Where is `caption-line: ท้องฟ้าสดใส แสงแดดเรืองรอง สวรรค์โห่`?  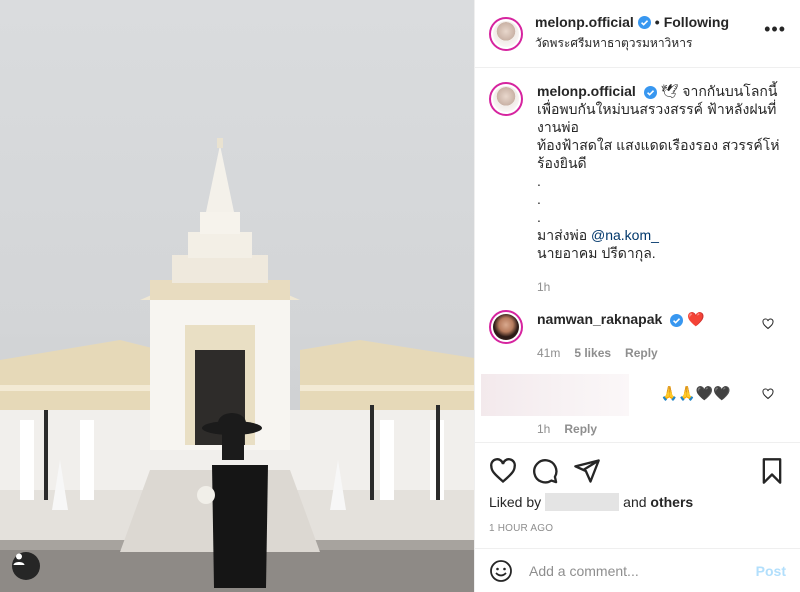
caption-line: ท้องฟ้าสดใส แสงแดดเรืองรอง สวรรค์โห่ is located at coordinates (658, 145).